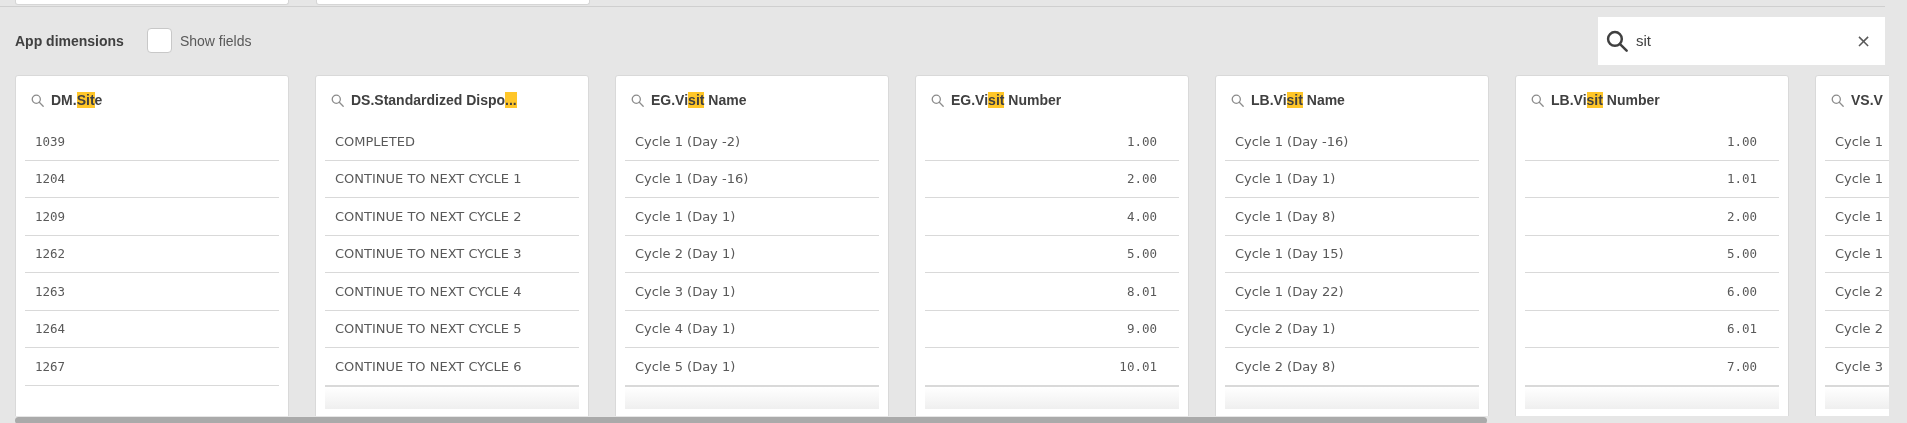 Image resolution: width=1907 pixels, height=423 pixels. I want to click on list-item: Cycle 1 (Day -2), so click(687, 141).